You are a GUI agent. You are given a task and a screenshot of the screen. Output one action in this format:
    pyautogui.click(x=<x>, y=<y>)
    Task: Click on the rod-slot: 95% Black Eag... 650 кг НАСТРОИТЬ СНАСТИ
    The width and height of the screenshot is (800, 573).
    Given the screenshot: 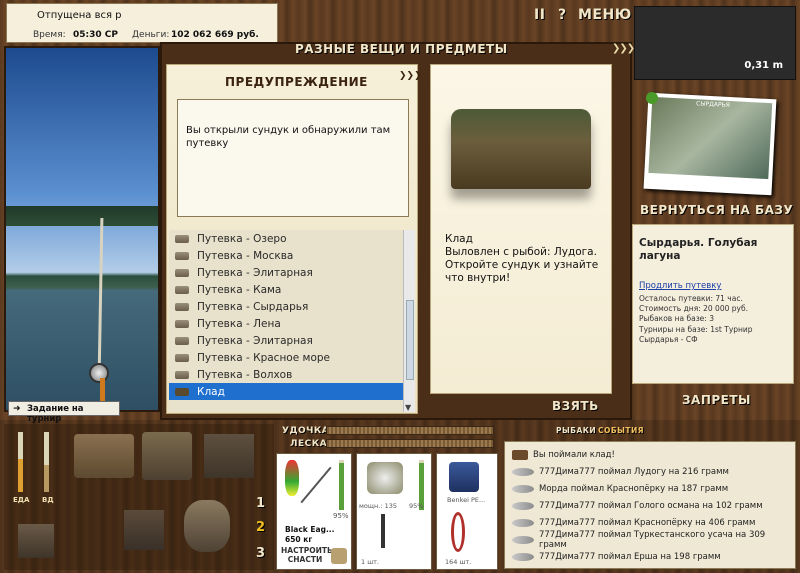 What is the action you would take?
    pyautogui.click(x=314, y=511)
    